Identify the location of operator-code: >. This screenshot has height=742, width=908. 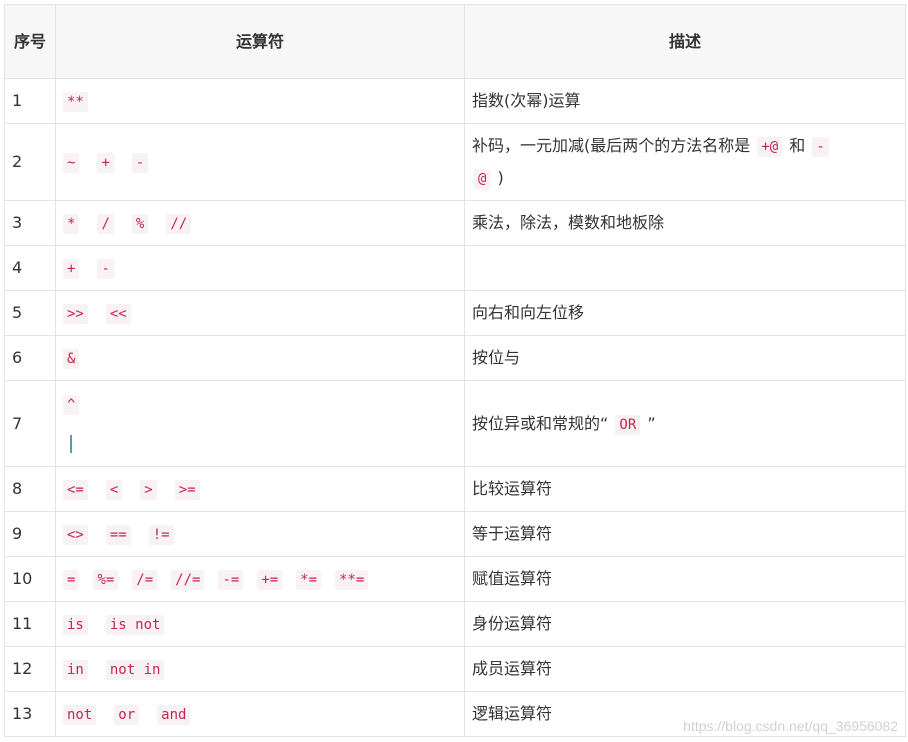
(148, 490).